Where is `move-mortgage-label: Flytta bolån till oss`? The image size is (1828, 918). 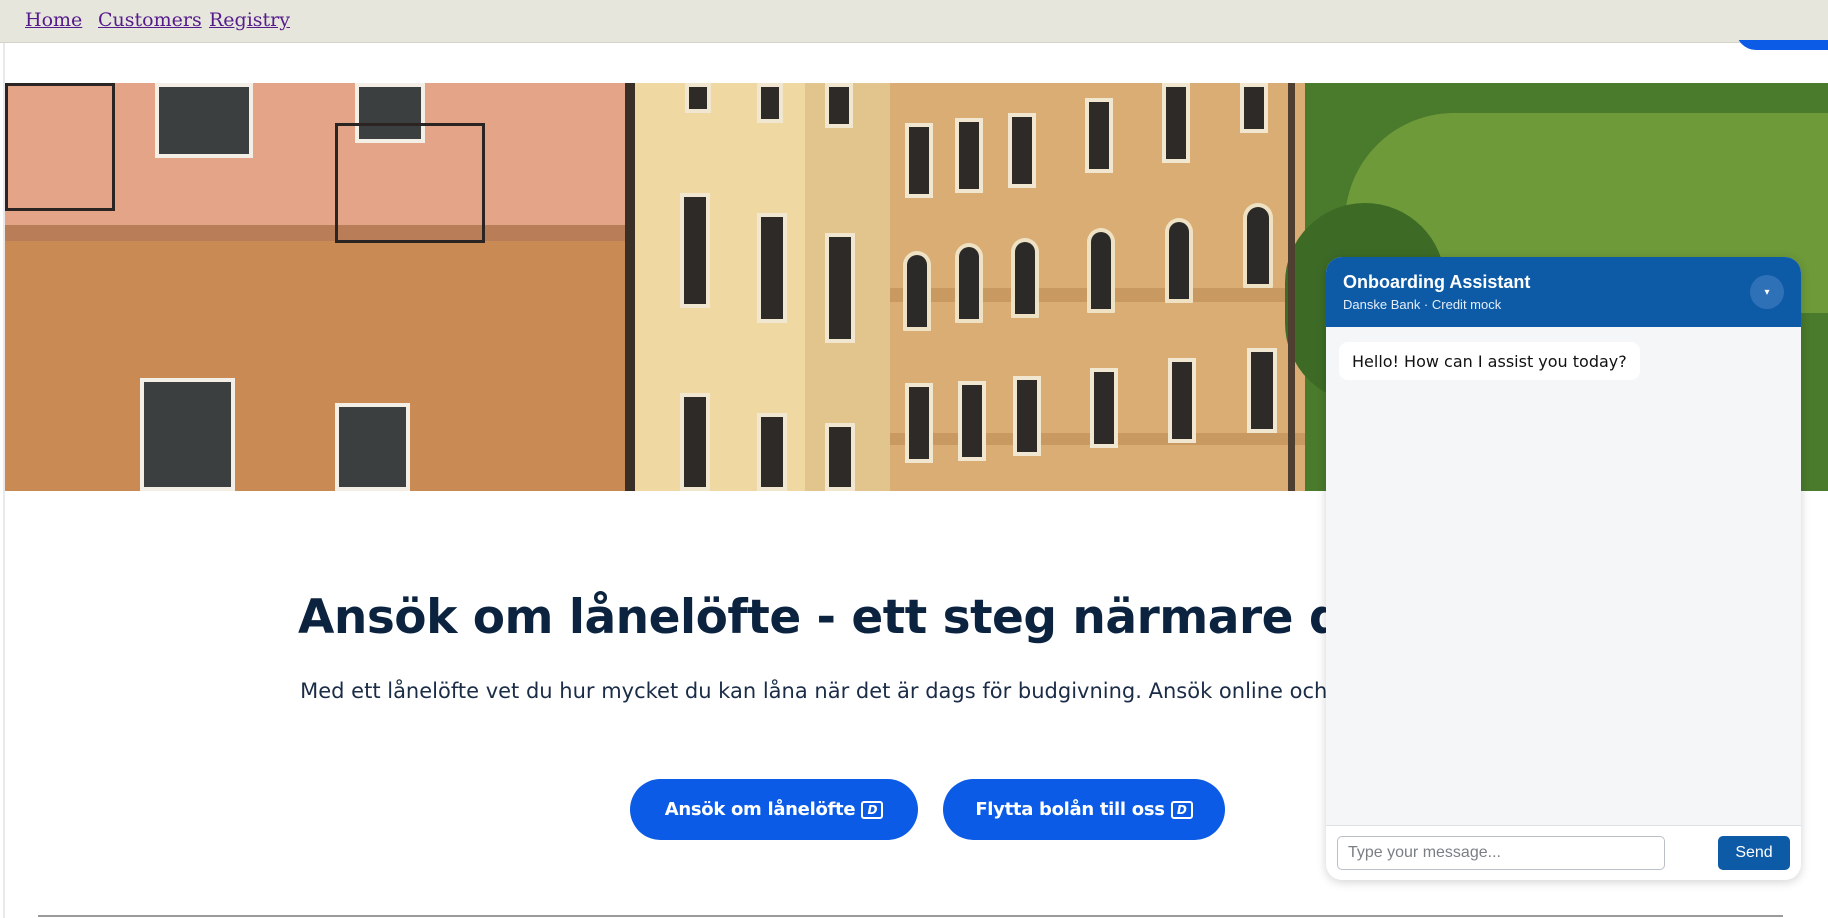 move-mortgage-label: Flytta bolån till oss is located at coordinates (1070, 809).